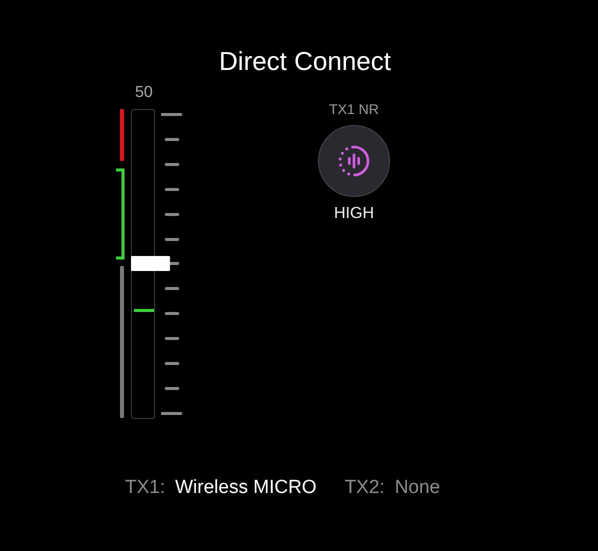 The height and width of the screenshot is (551, 598). Describe the element at coordinates (354, 214) in the screenshot. I see `nr-level-value: HIGH` at that location.